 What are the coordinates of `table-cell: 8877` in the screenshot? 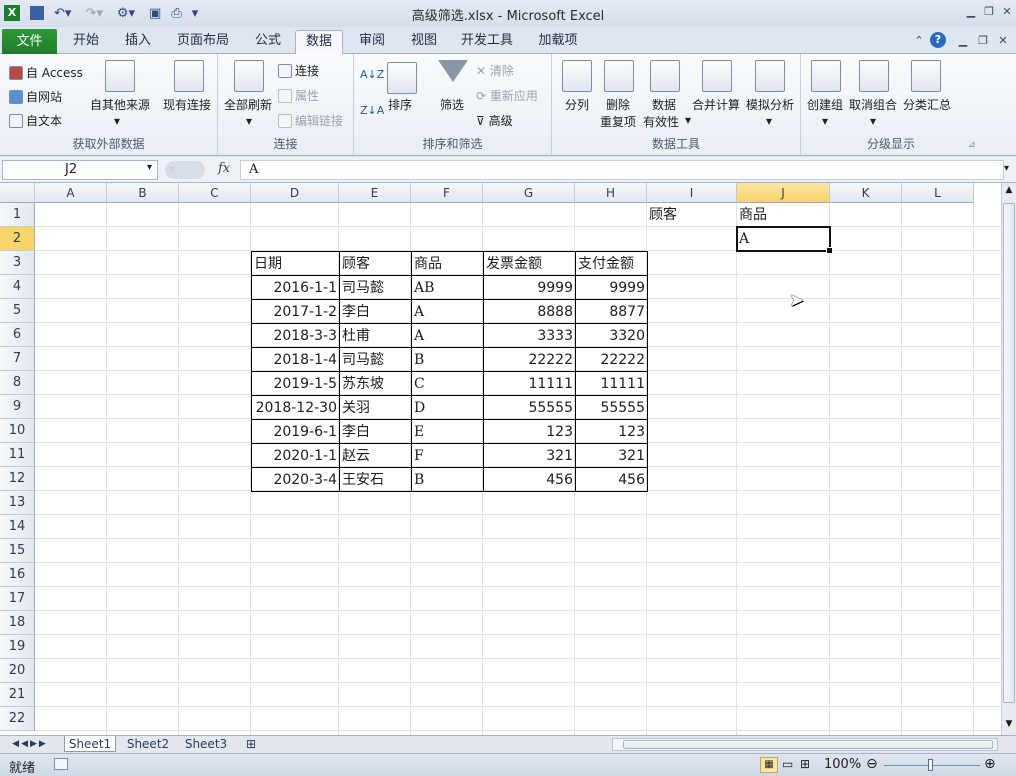 It's located at (611, 311).